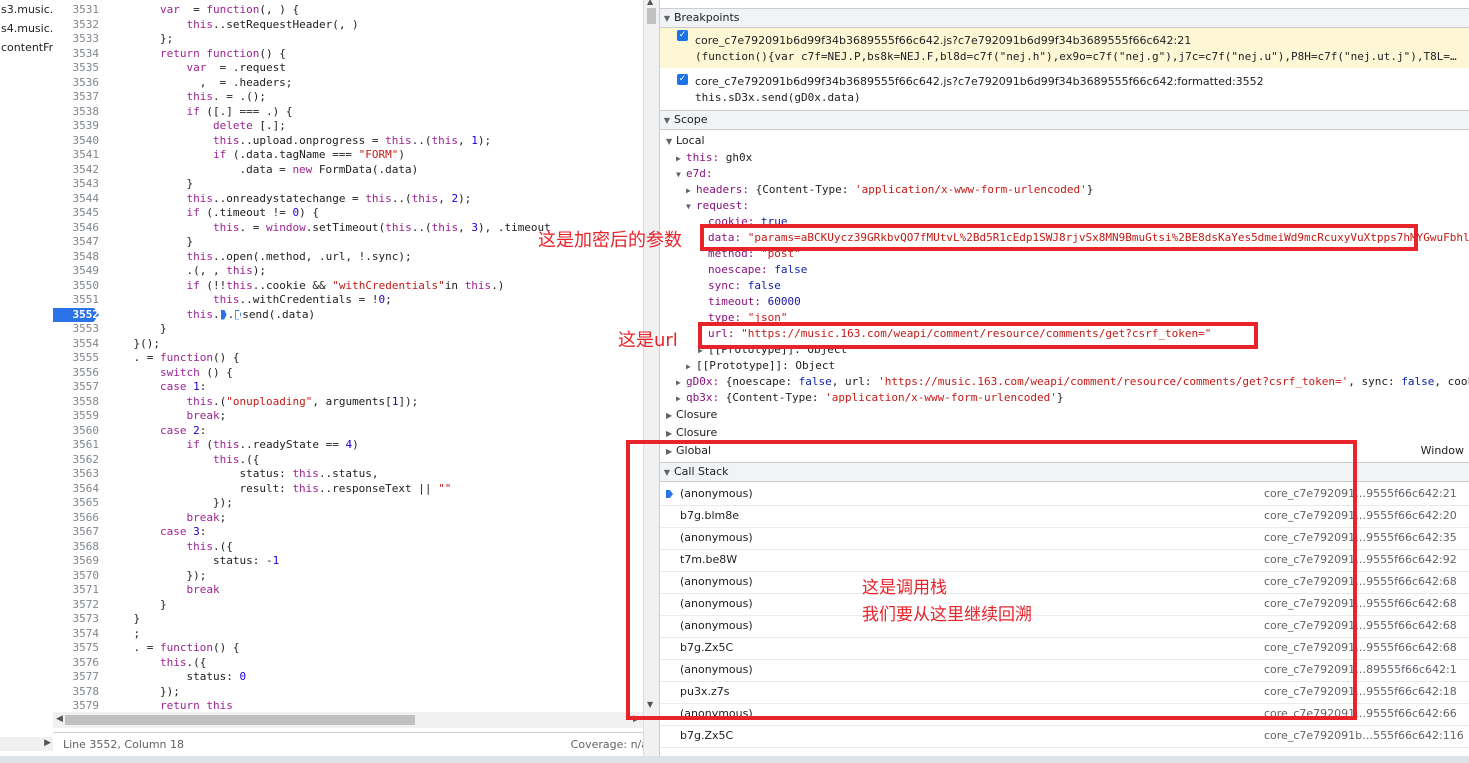 Image resolution: width=1469 pixels, height=763 pixels. What do you see at coordinates (193, 561) in the screenshot?
I see `code-line: status: -1` at bounding box center [193, 561].